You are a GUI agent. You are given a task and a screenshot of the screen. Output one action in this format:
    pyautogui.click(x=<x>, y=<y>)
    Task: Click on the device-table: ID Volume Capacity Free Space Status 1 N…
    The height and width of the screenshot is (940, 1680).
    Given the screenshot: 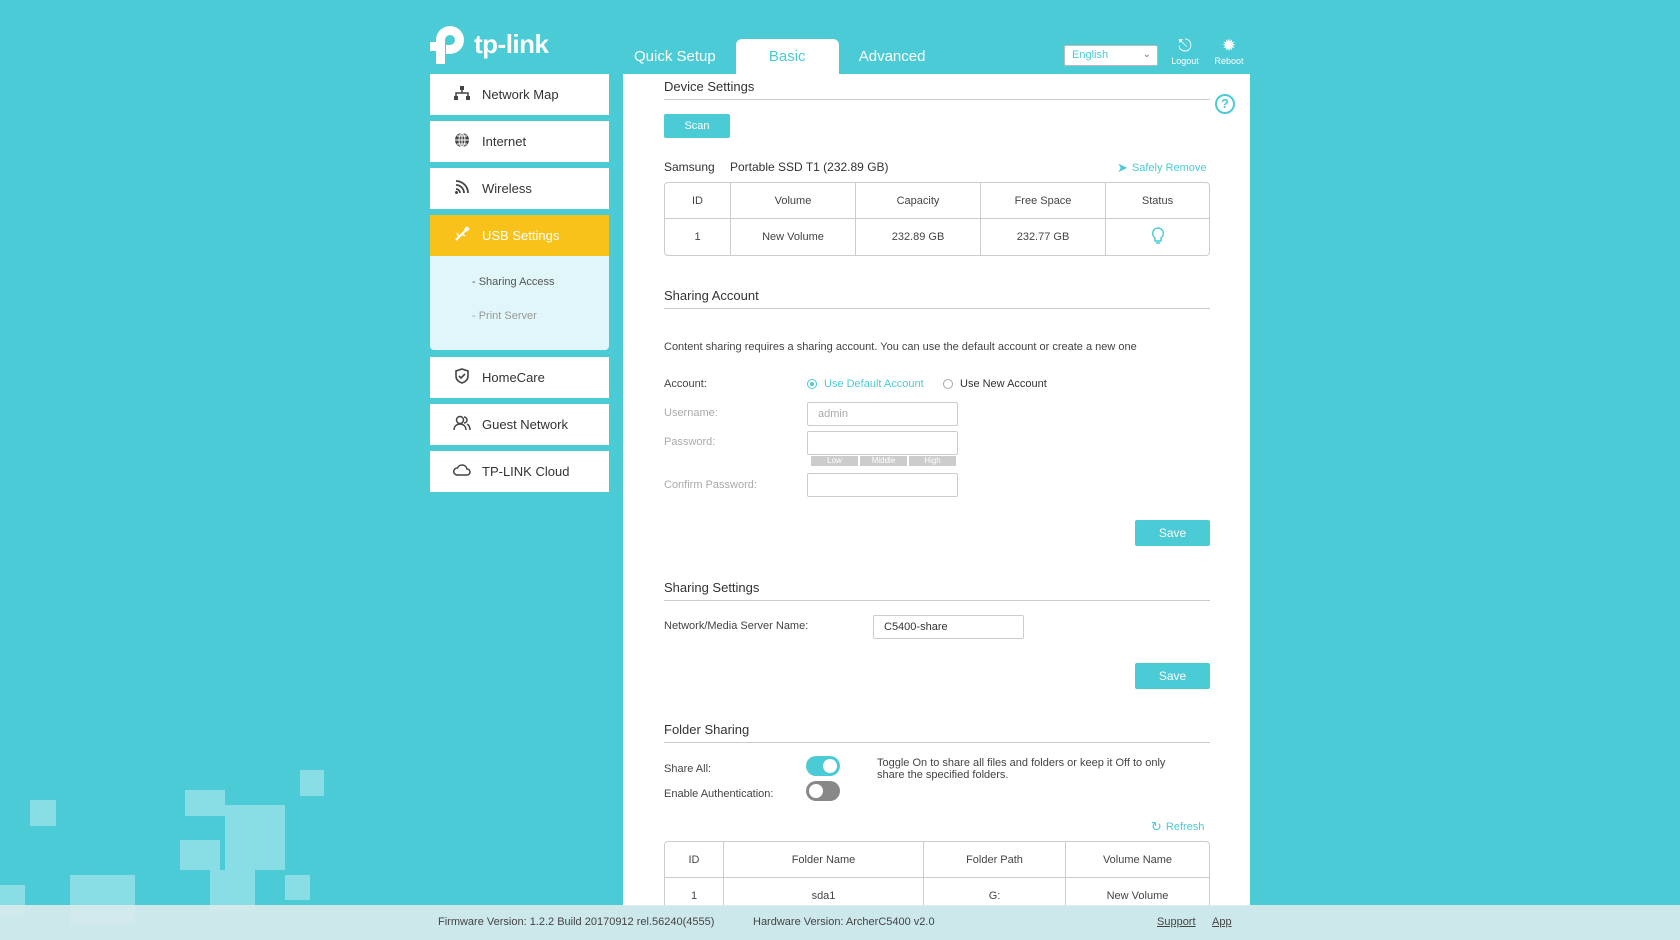 What is the action you would take?
    pyautogui.click(x=937, y=219)
    